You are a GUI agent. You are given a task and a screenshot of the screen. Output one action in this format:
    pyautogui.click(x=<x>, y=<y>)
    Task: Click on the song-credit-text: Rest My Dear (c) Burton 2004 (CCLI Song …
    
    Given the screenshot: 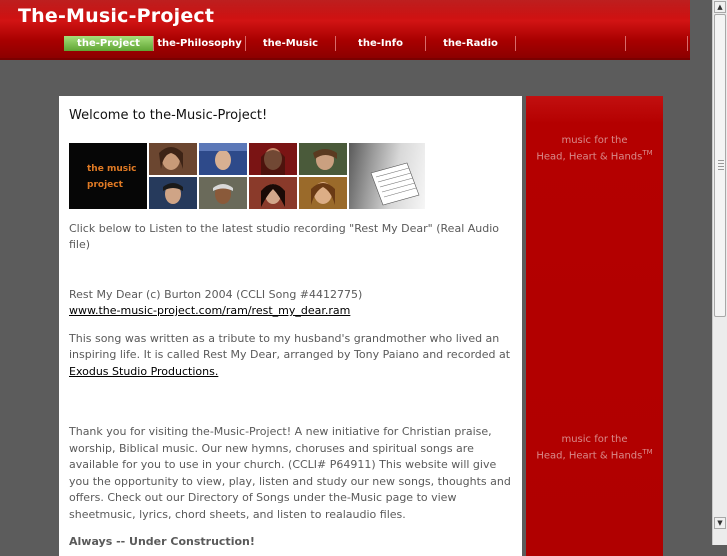 What is the action you would take?
    pyautogui.click(x=216, y=294)
    